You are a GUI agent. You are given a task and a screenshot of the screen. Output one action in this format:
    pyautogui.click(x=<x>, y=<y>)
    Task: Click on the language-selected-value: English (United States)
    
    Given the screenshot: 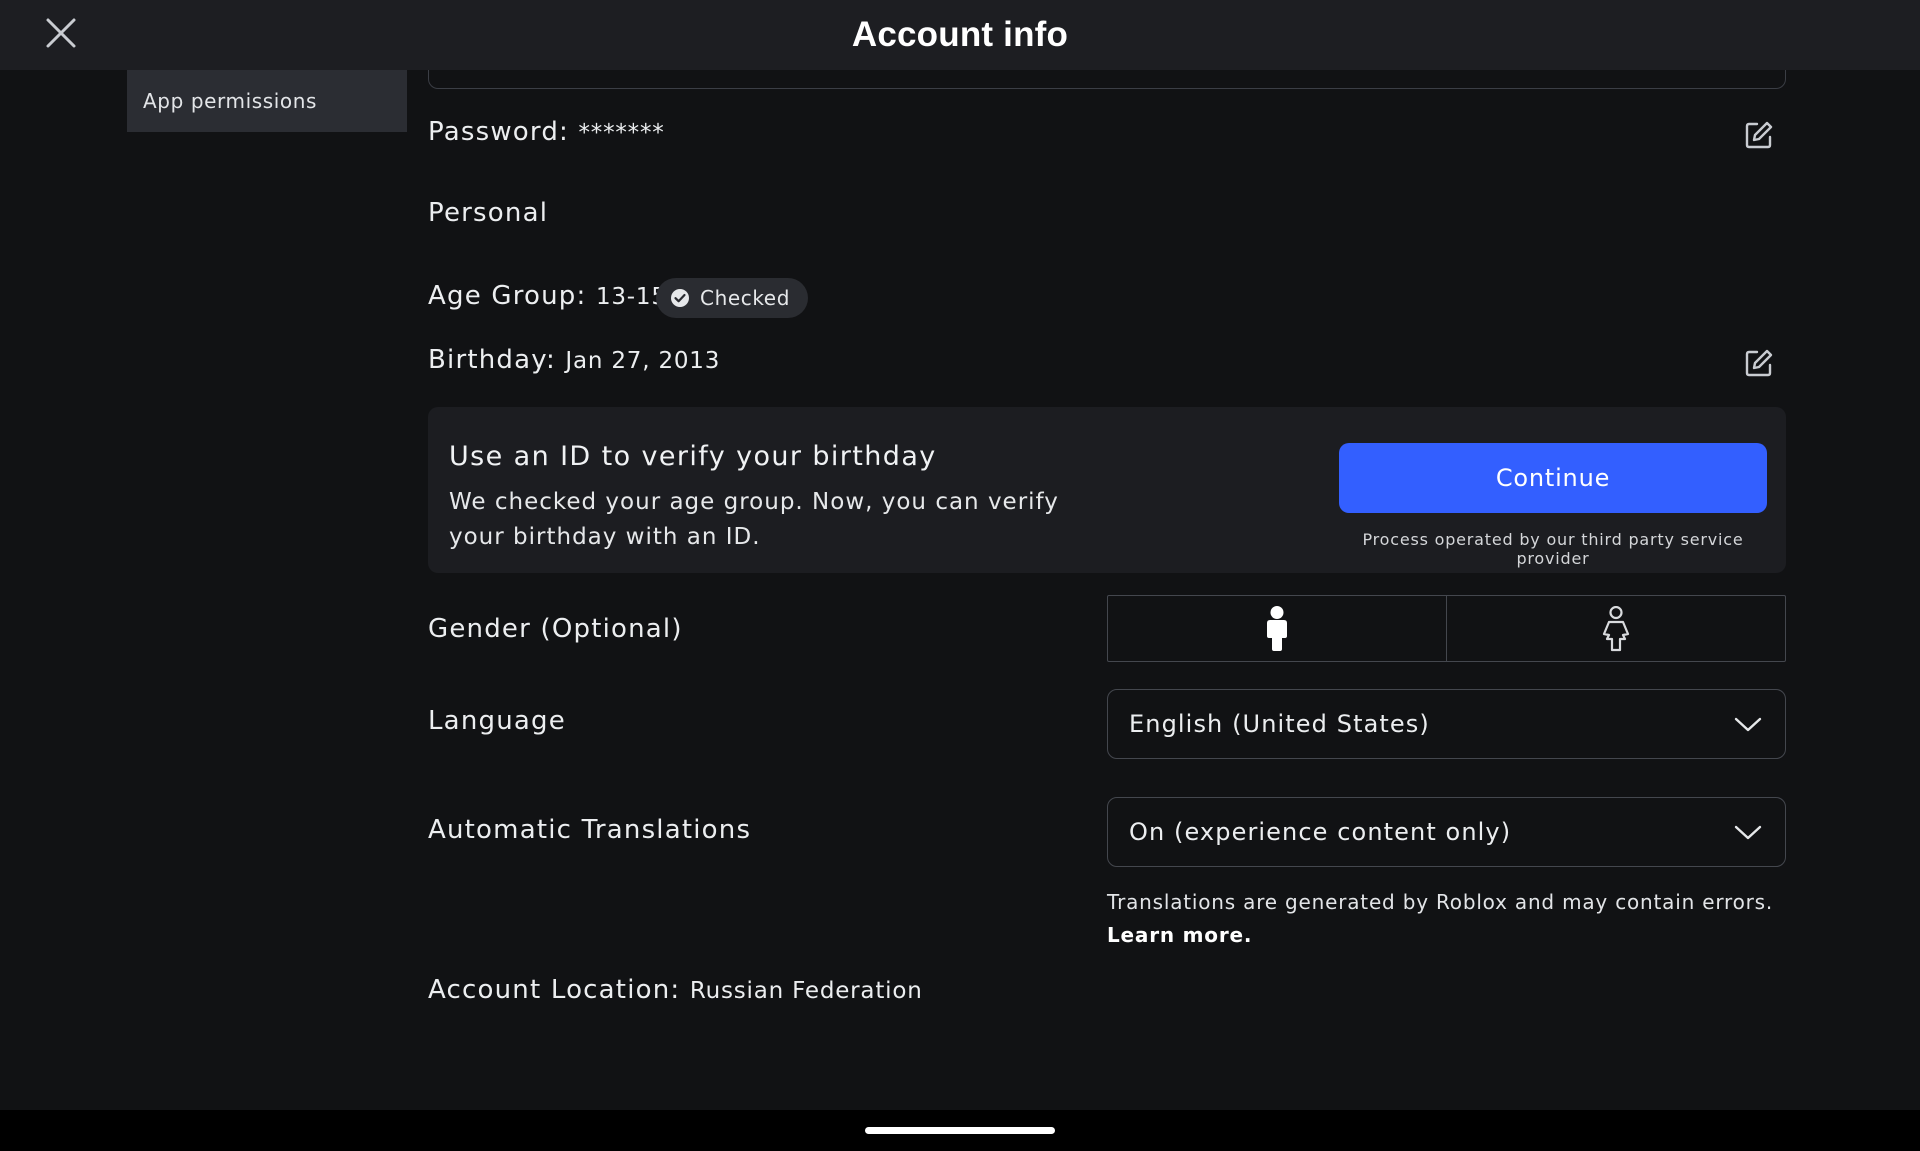 What is the action you would take?
    pyautogui.click(x=1279, y=724)
    